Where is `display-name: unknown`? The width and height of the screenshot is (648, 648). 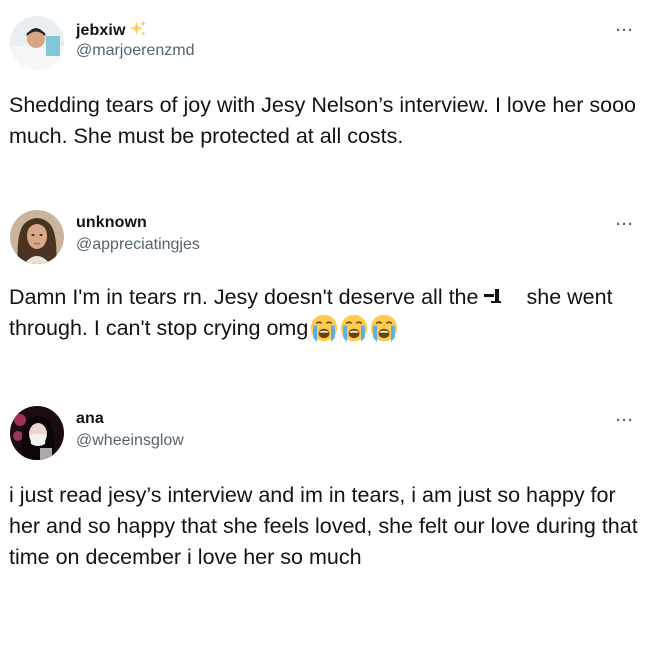
display-name: unknown is located at coordinates (111, 223).